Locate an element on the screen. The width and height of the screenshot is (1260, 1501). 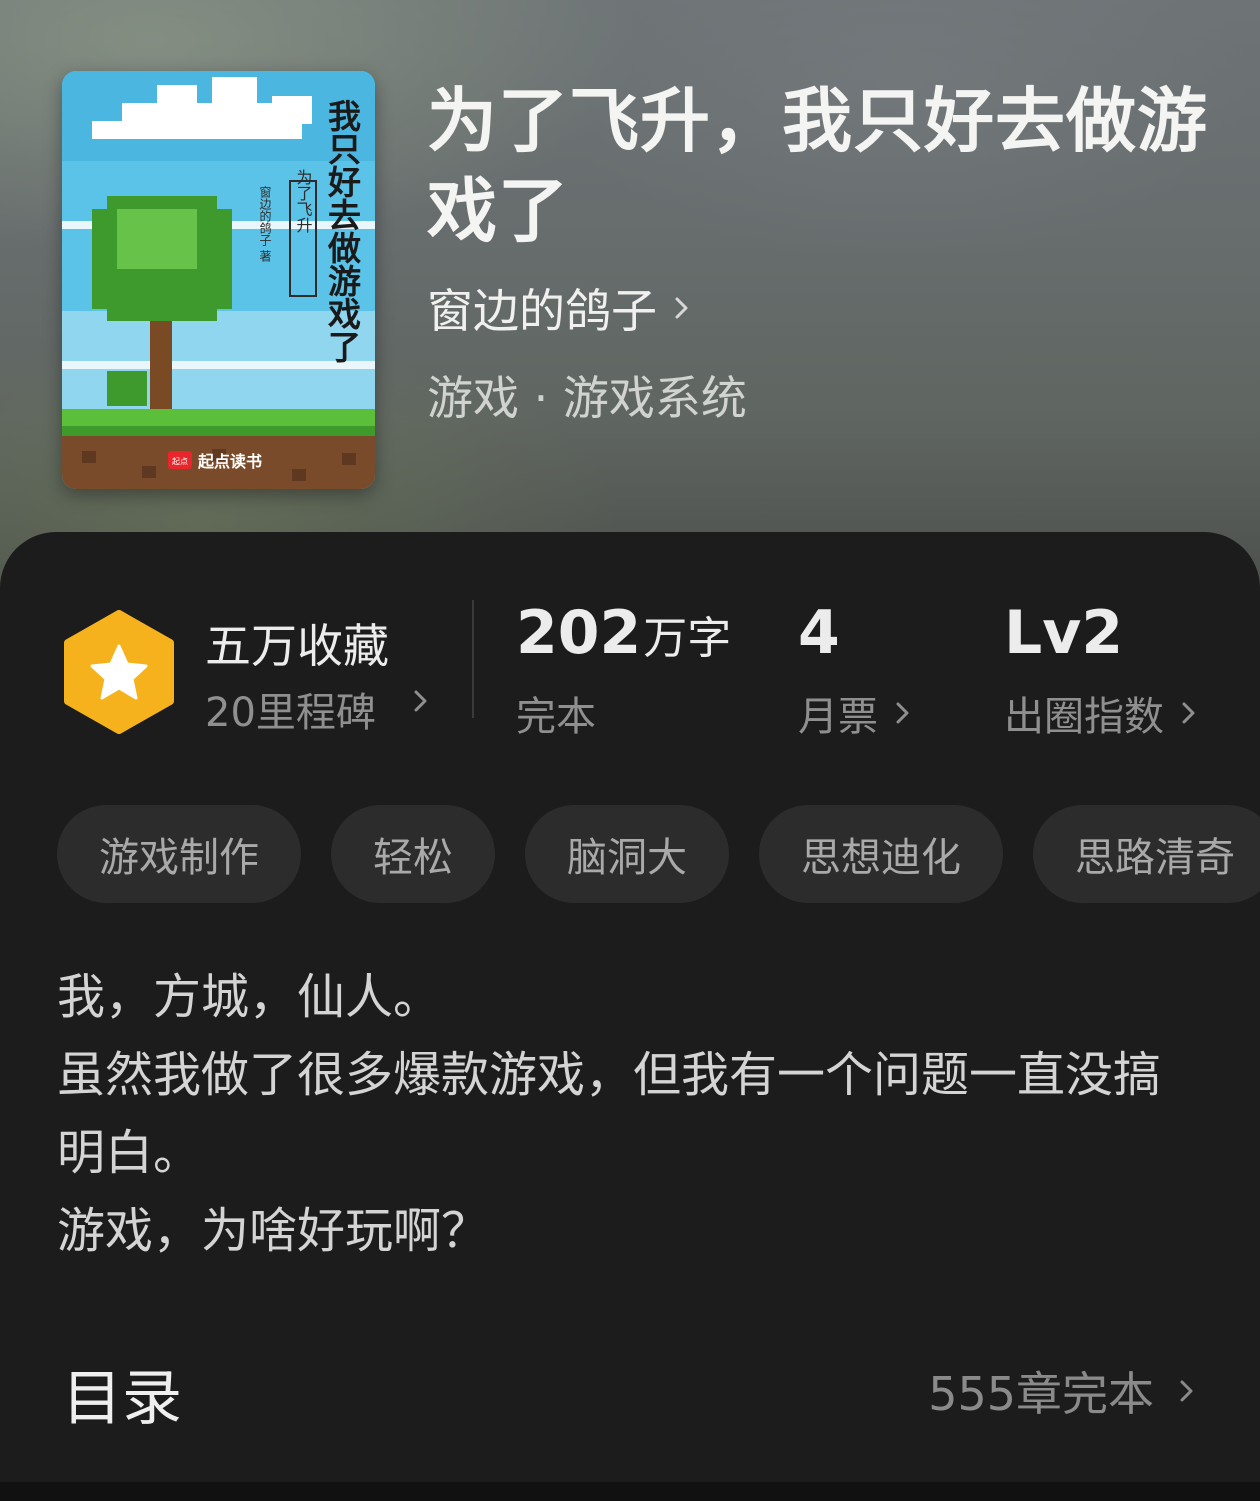
monthly-tickets-label: 月票 is located at coordinates (838, 717).